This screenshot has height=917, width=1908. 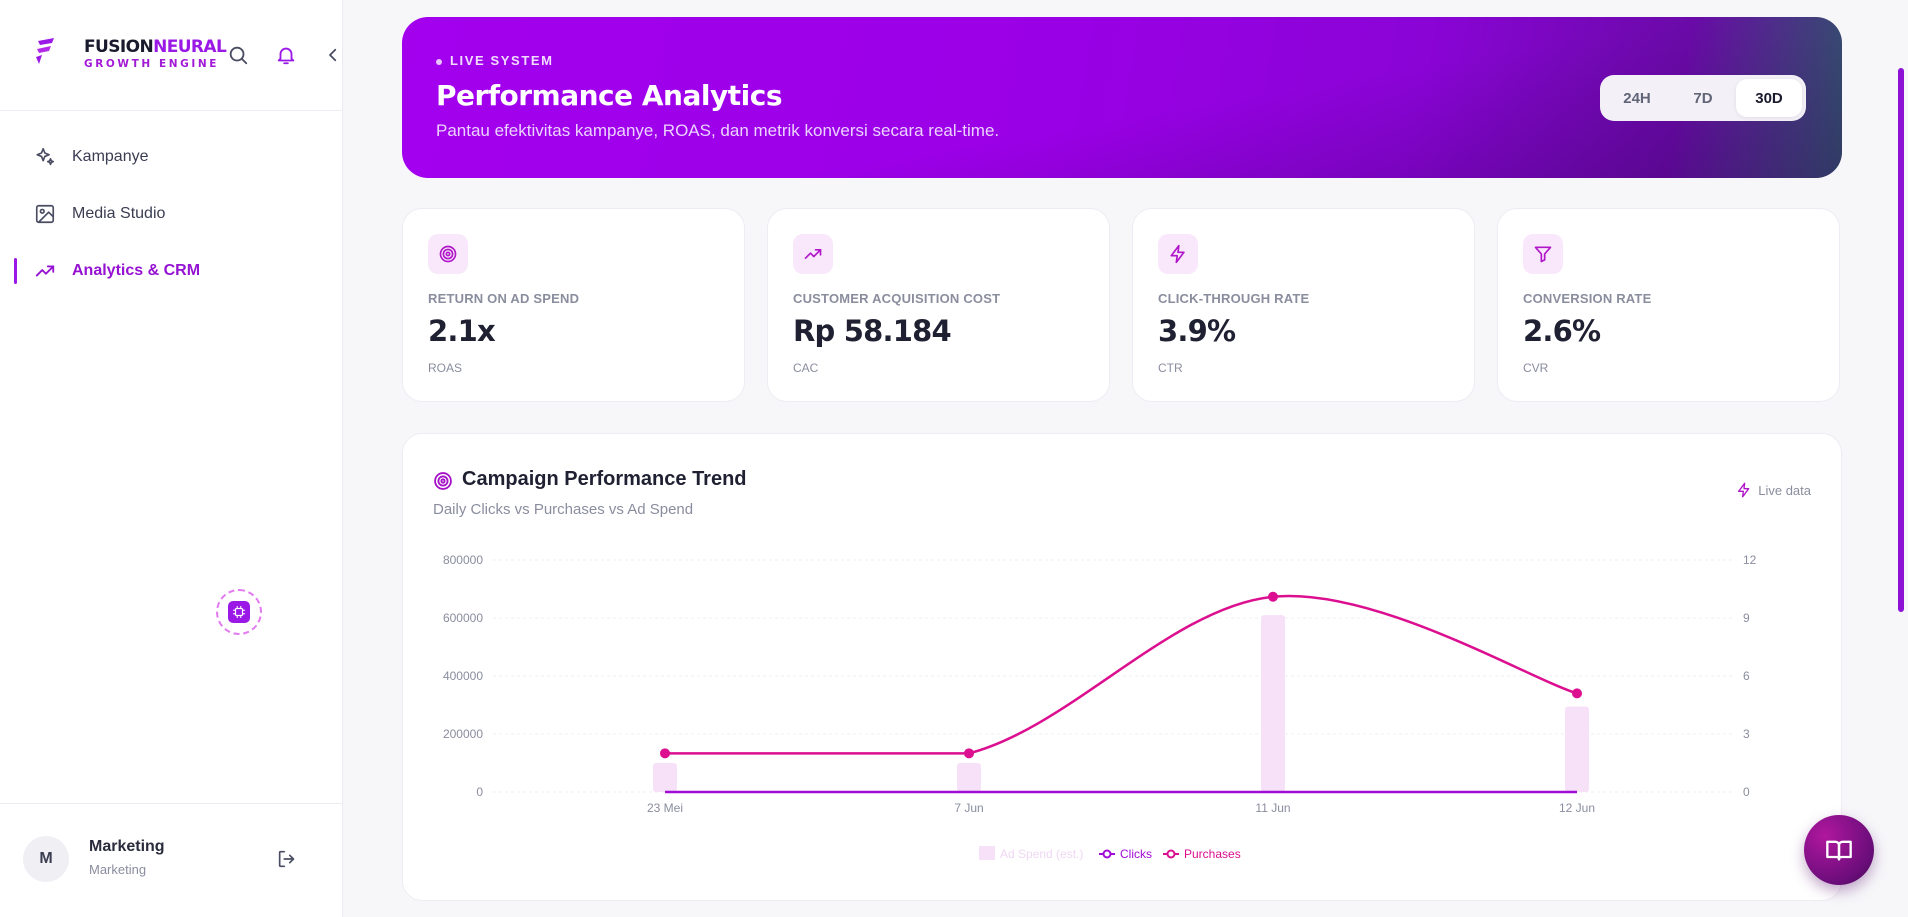 I want to click on y-right-tick-label: 3, so click(x=1746, y=734).